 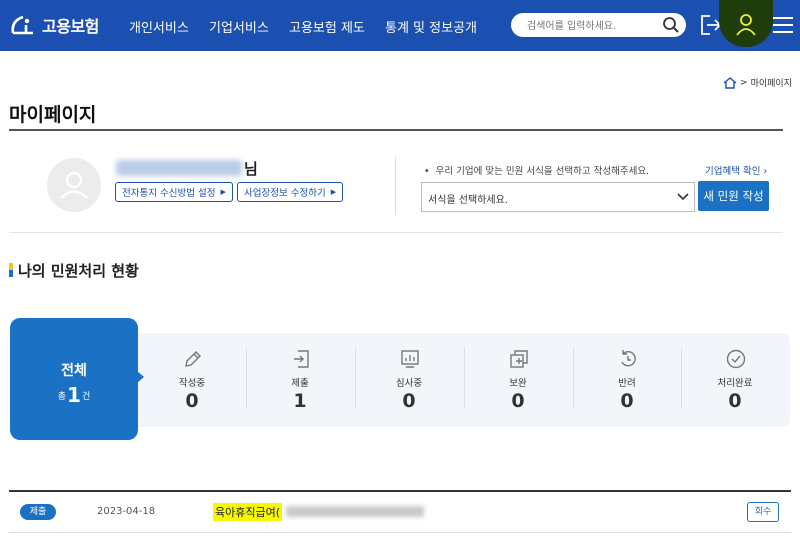 I want to click on chevron-down-icon, so click(x=683, y=197).